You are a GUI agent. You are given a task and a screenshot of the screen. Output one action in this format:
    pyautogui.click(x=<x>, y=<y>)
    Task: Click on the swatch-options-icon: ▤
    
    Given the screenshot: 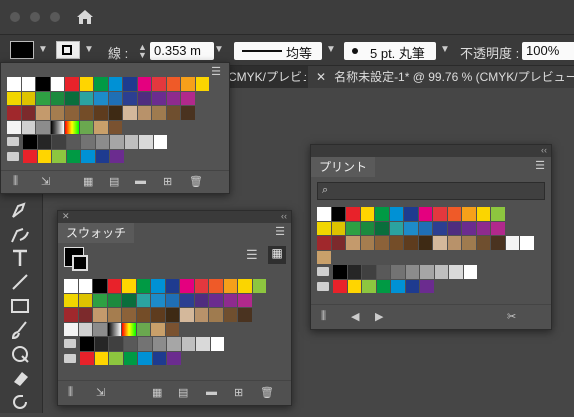 What is the action you would take?
    pyautogui.click(x=116, y=182)
    